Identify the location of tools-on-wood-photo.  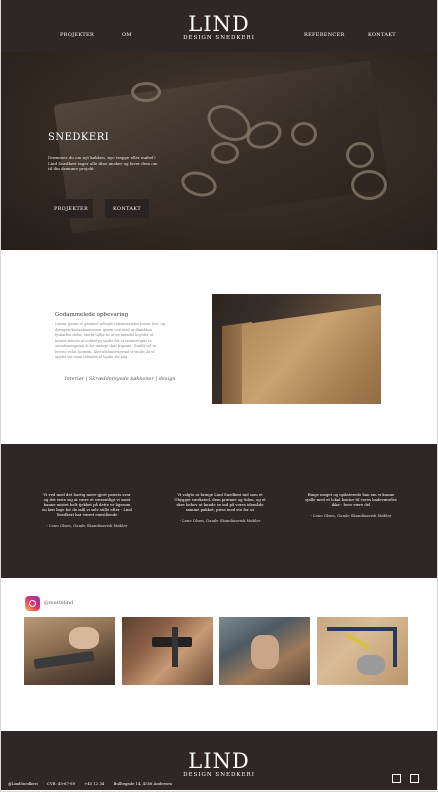
(362, 651).